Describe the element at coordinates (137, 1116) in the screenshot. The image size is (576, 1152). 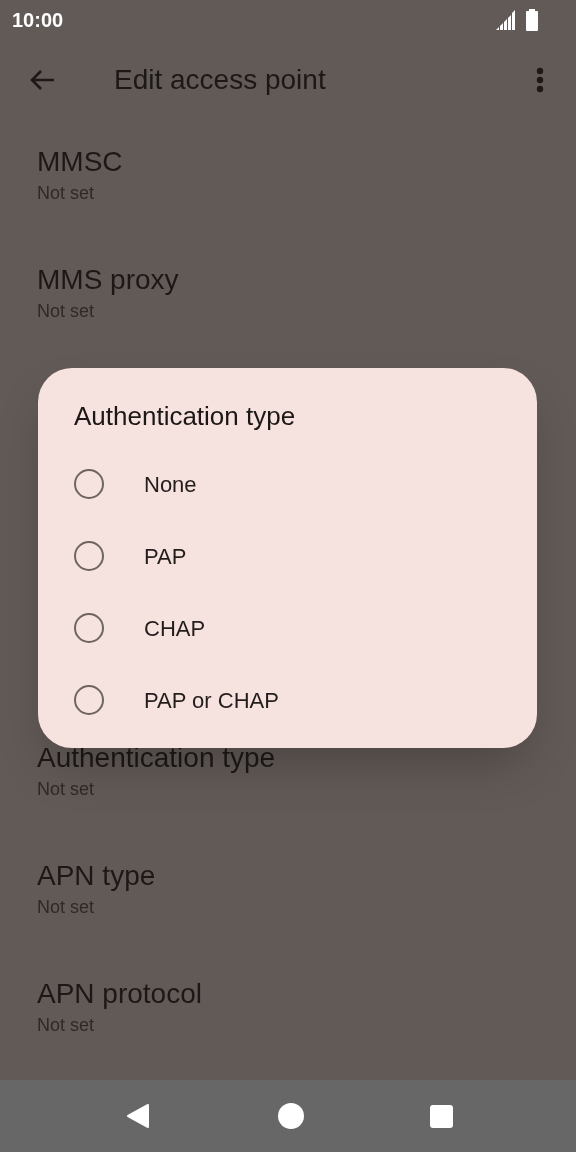
I see `triangle-icon` at that location.